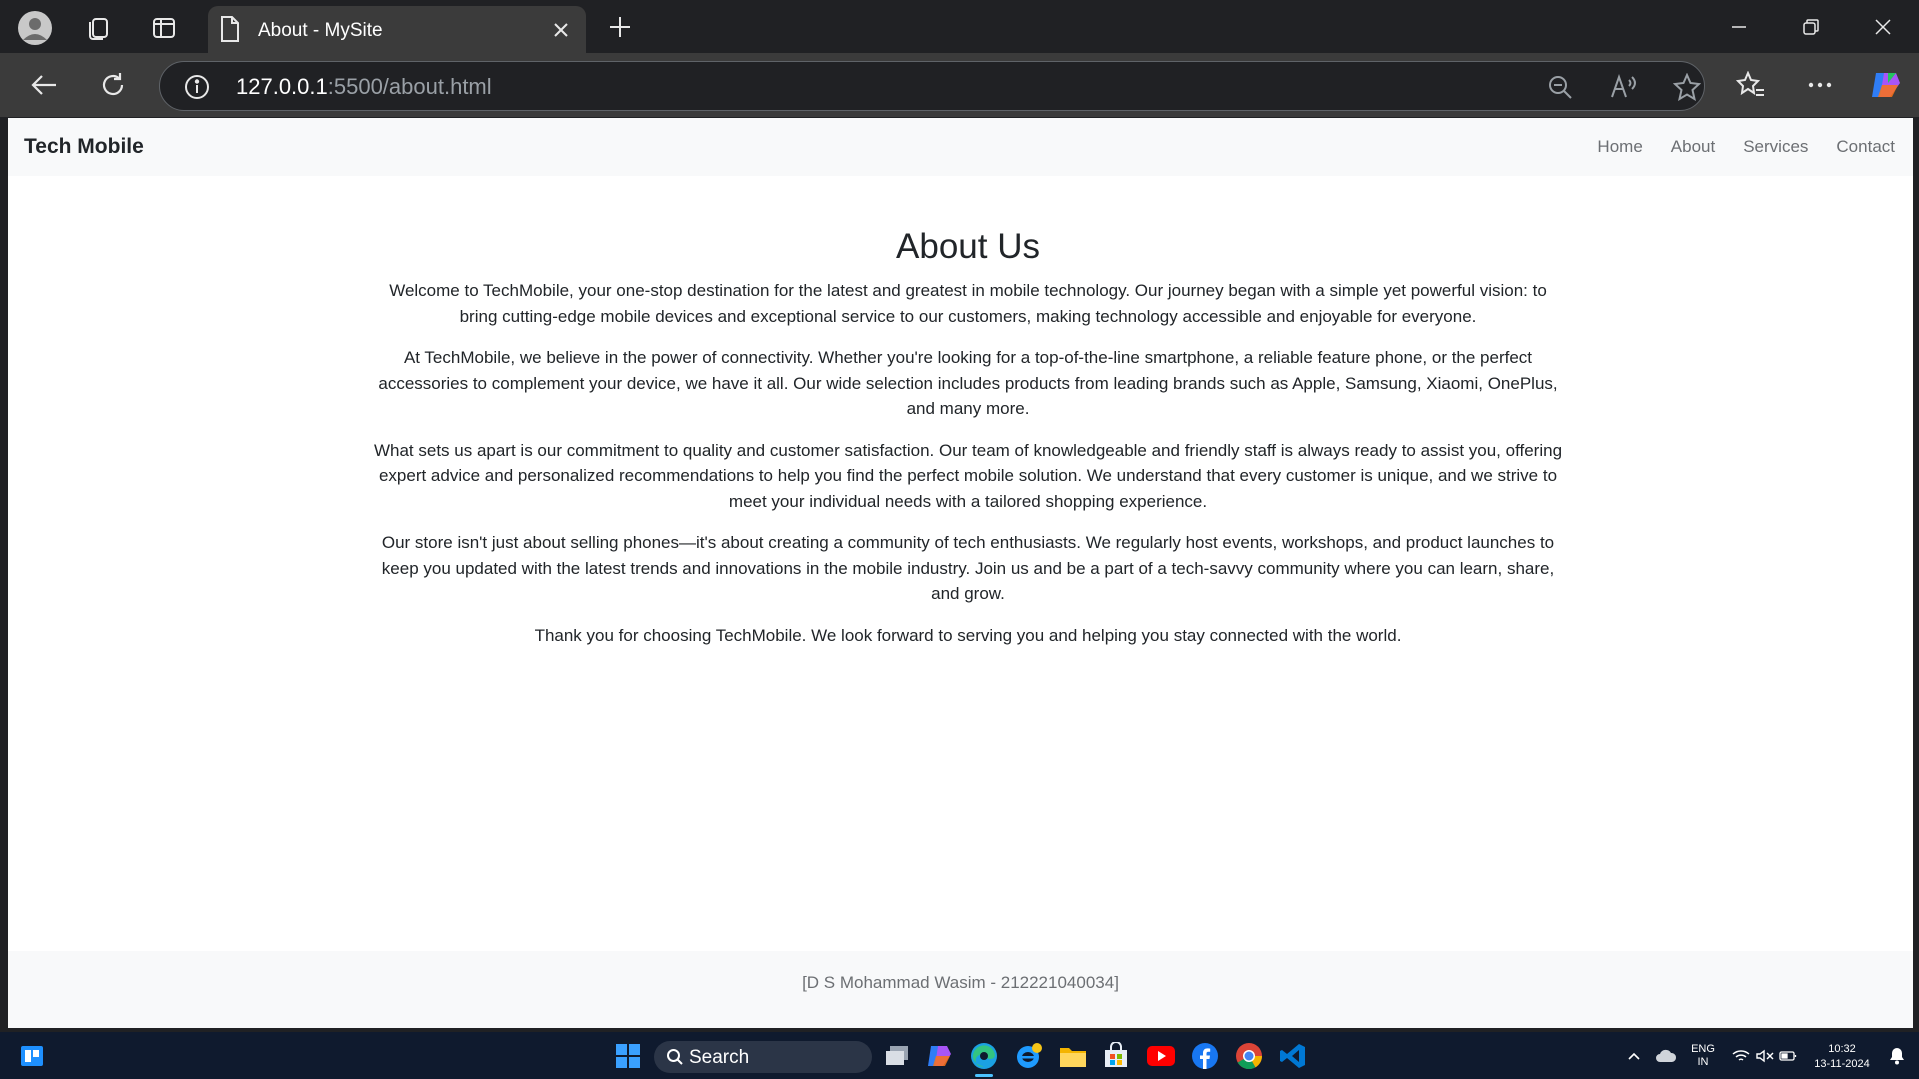  Describe the element at coordinates (620, 27) in the screenshot. I see `new-tab-icon` at that location.